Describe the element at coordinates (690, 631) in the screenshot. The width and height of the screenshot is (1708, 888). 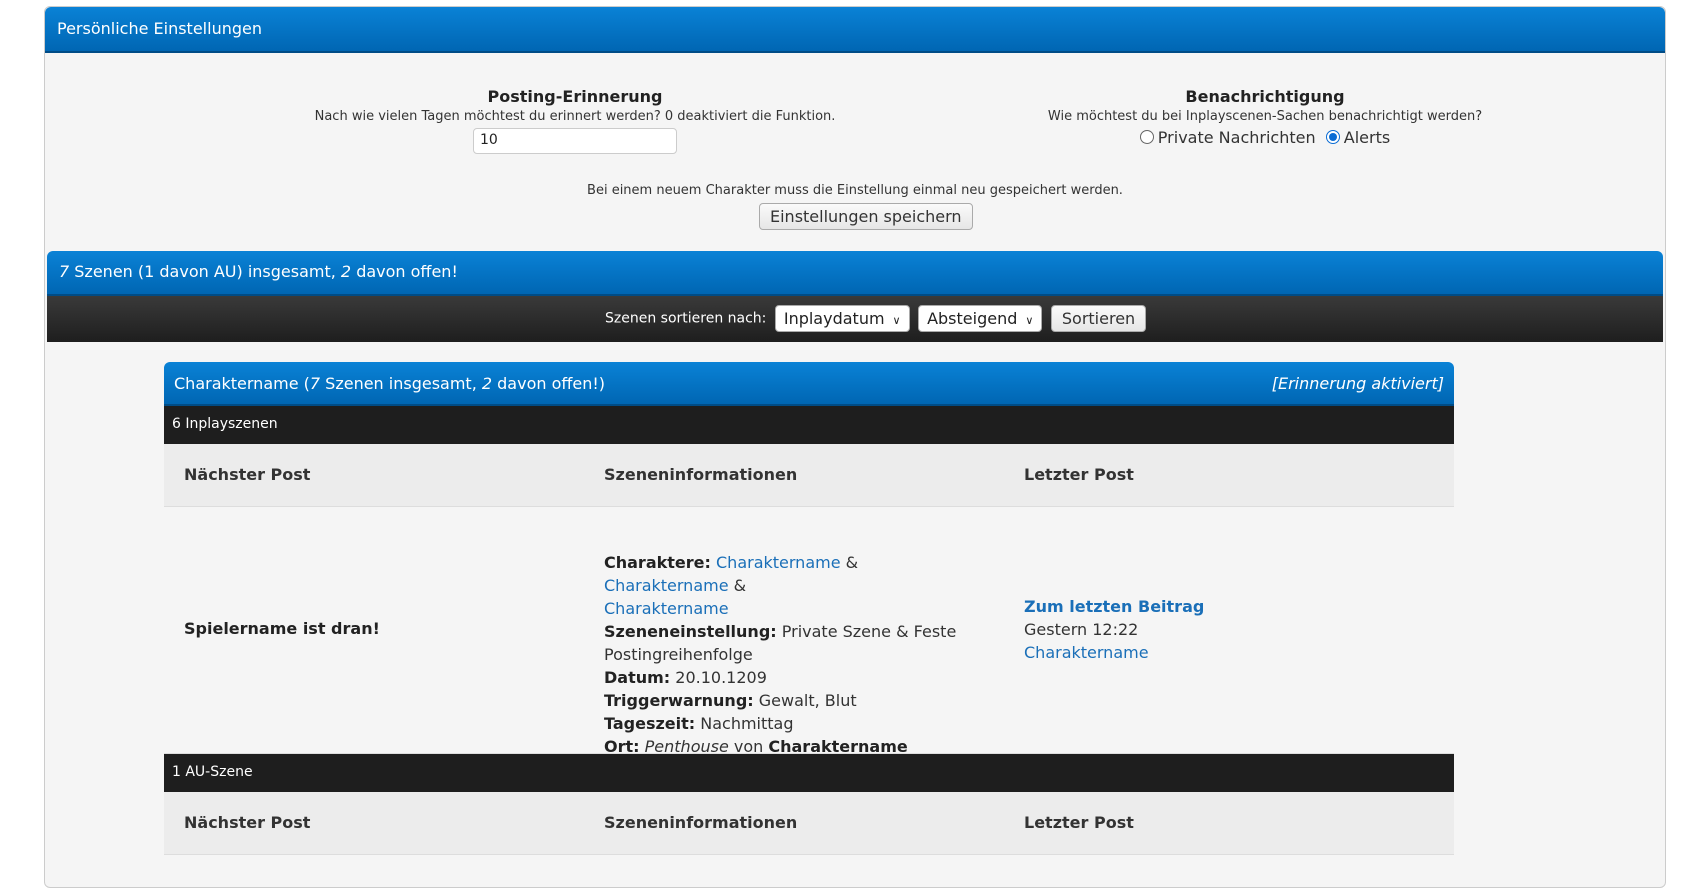
I see `setting-label: Szeneneinstellung:` at that location.